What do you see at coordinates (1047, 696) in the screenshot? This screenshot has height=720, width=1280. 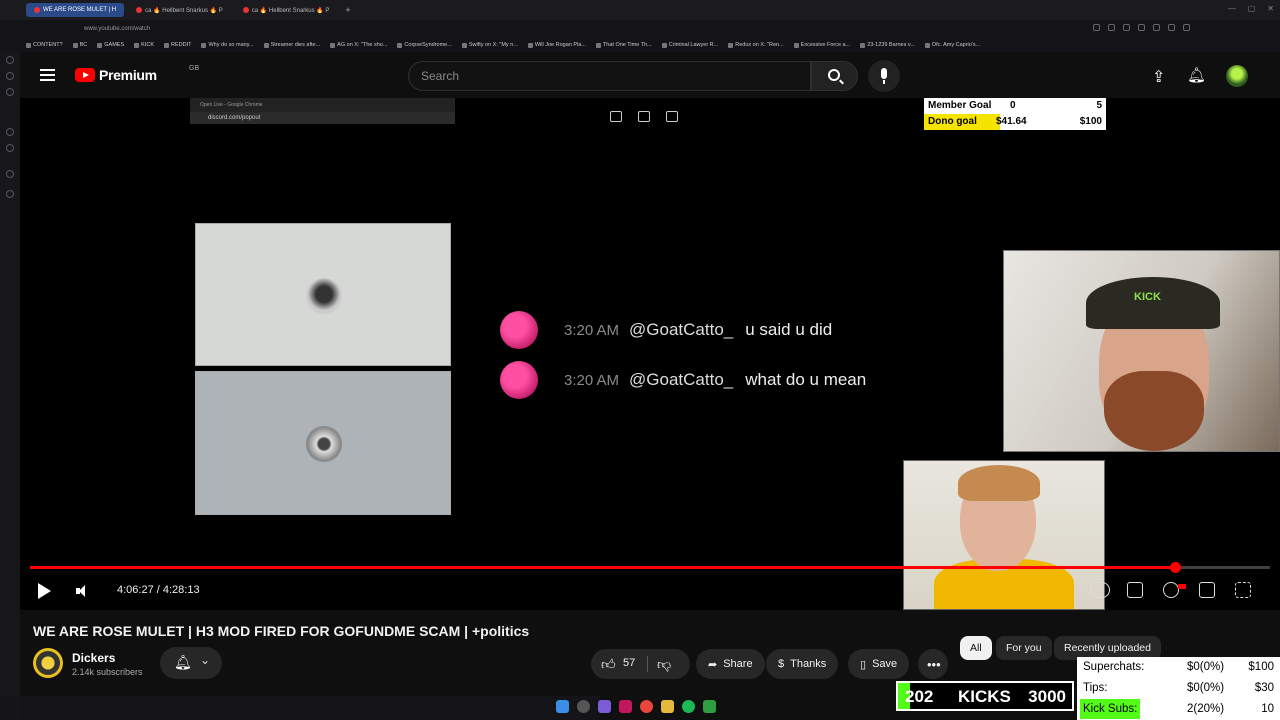 I see `kicks-target: 3000` at bounding box center [1047, 696].